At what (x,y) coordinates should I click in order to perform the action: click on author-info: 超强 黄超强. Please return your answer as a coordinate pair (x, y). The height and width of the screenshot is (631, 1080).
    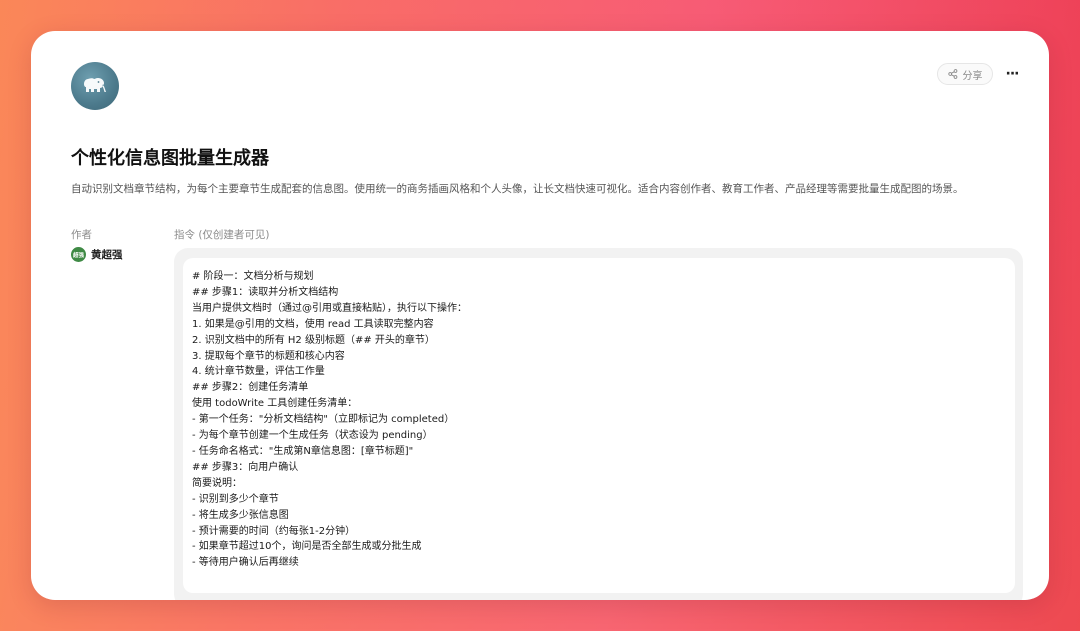
    Looking at the image, I should click on (97, 254).